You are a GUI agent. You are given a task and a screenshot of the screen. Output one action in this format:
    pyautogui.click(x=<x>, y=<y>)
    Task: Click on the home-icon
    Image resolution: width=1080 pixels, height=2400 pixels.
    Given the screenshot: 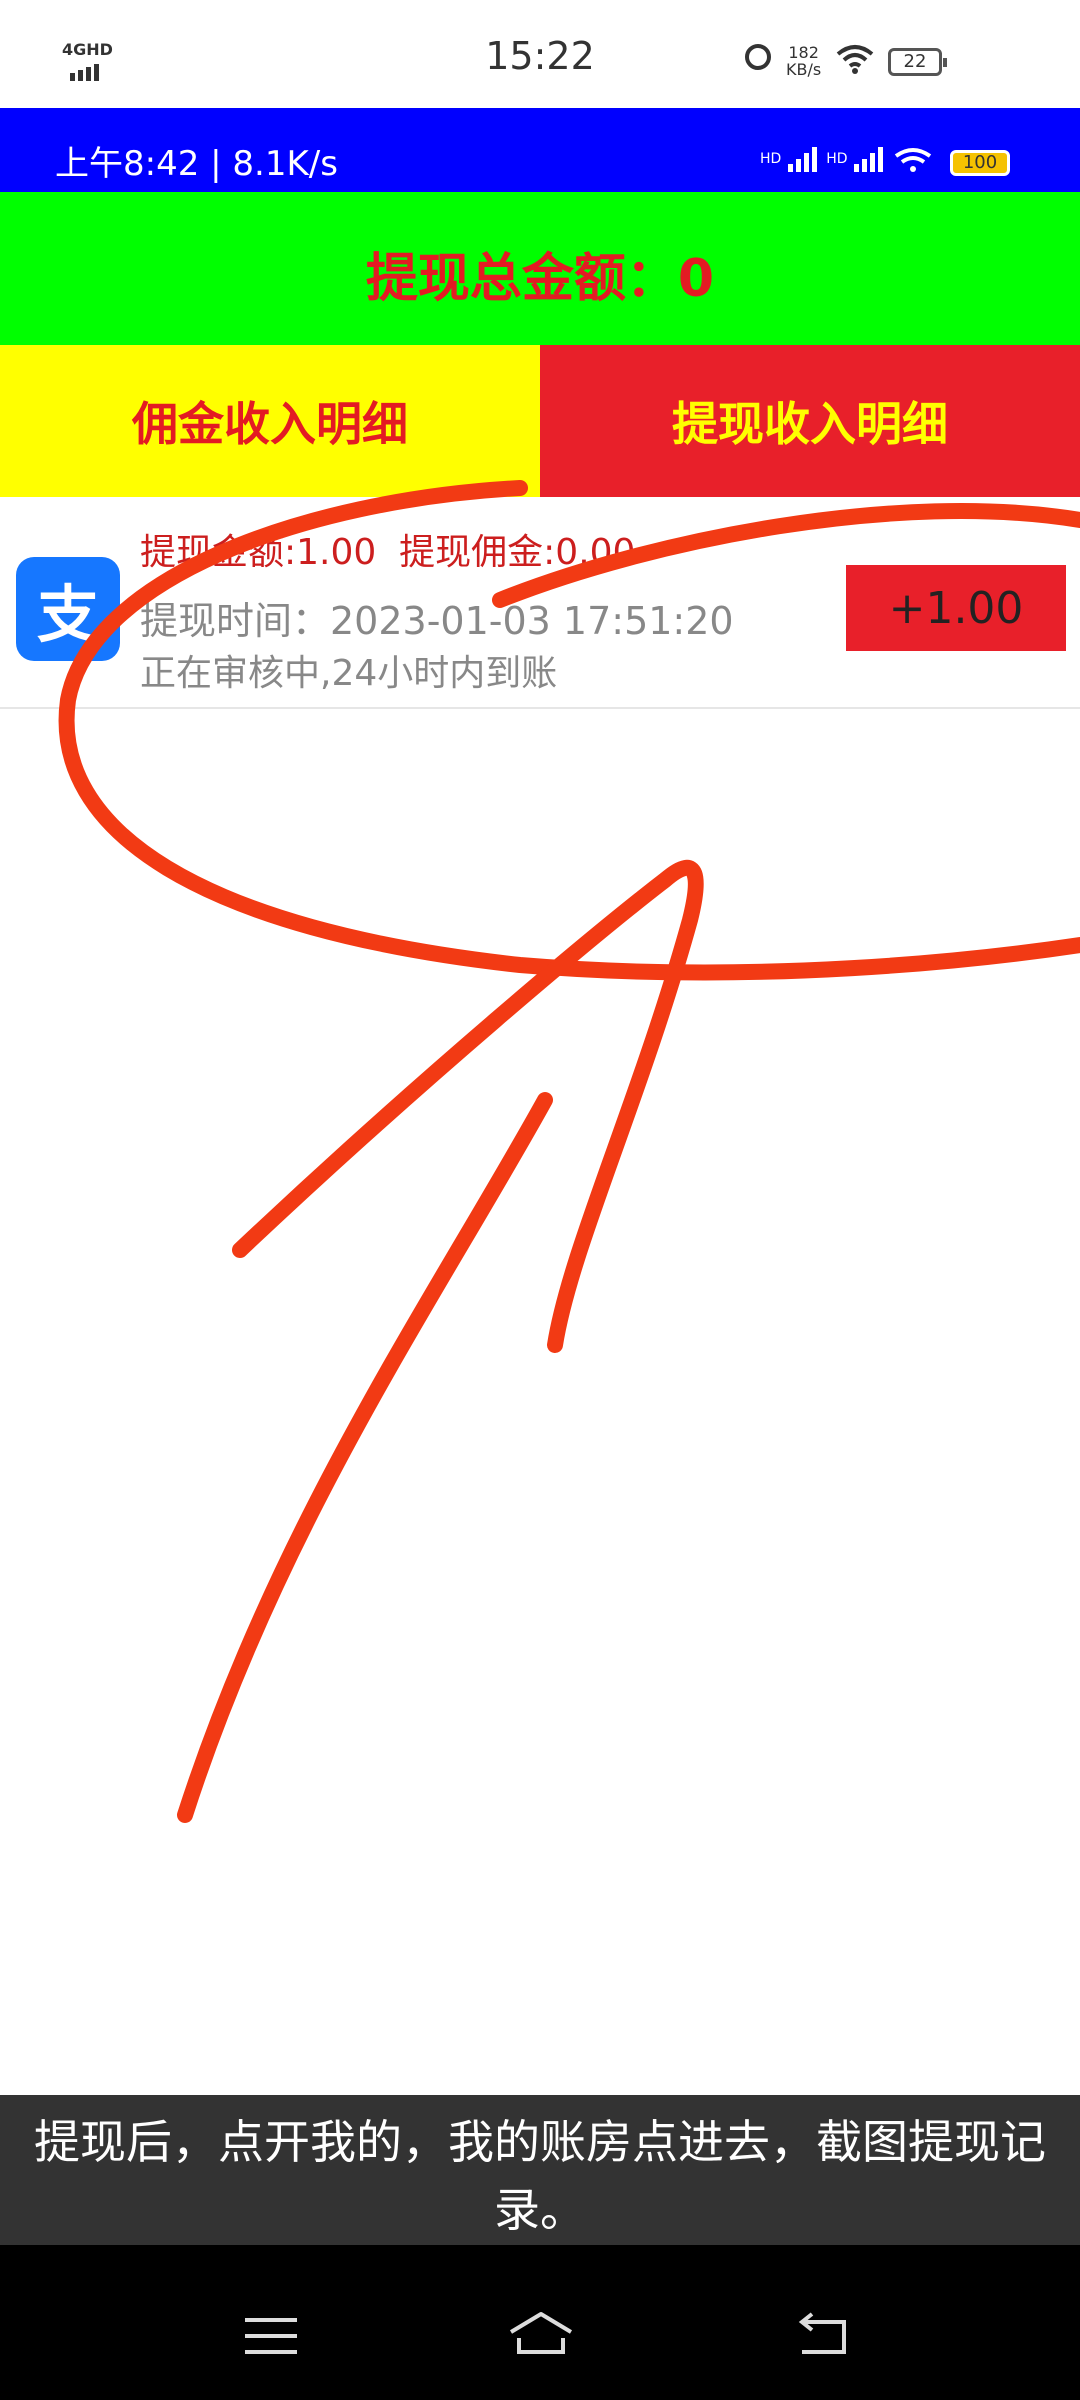 What is the action you would take?
    pyautogui.click(x=541, y=2333)
    